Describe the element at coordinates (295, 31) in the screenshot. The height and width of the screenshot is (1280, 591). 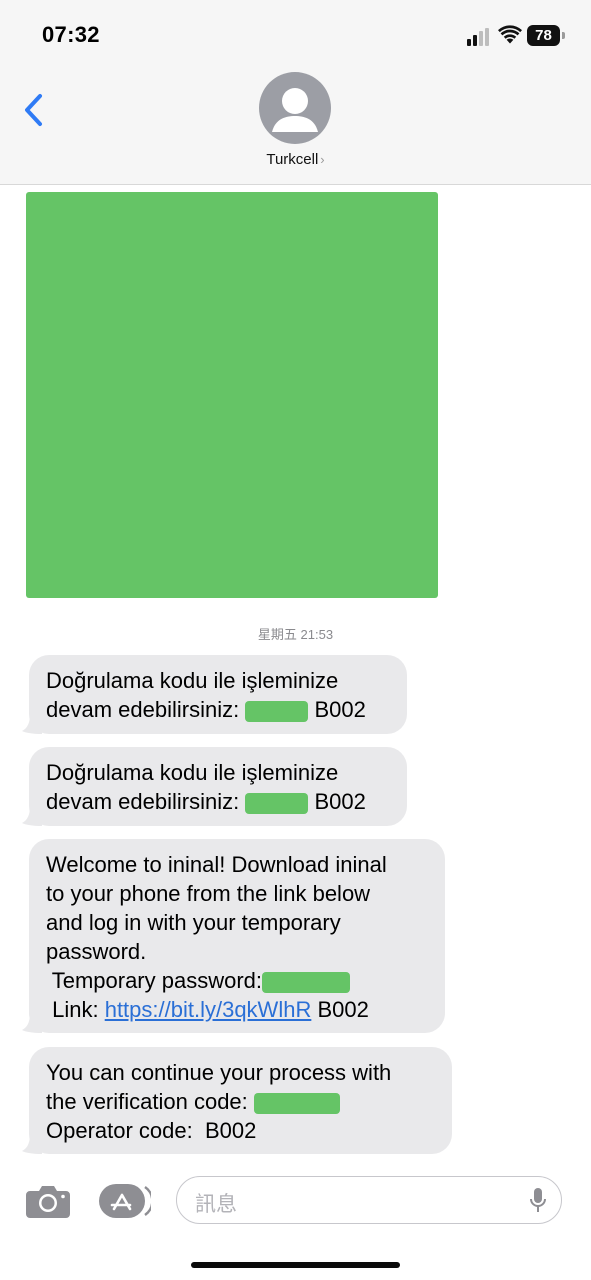
I see `status-bar: 07:32 78` at that location.